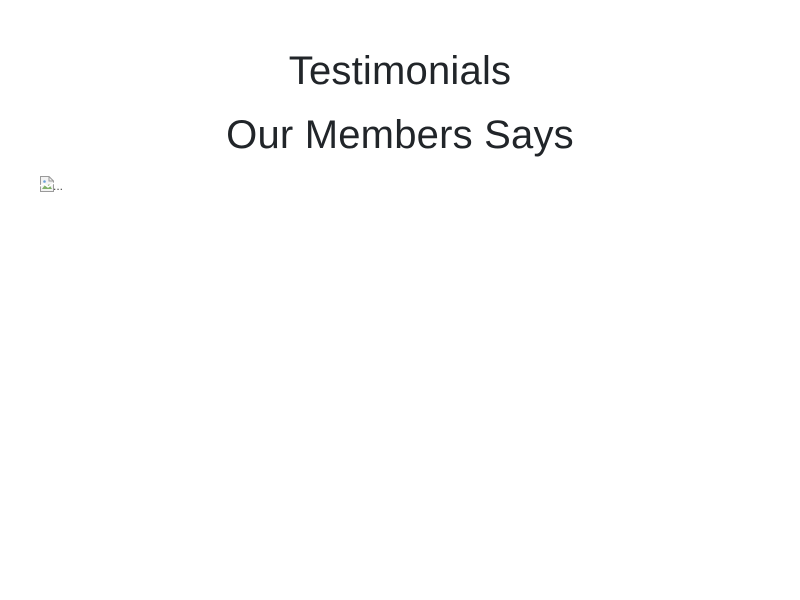  I want to click on broken-image-icon, so click(47, 184).